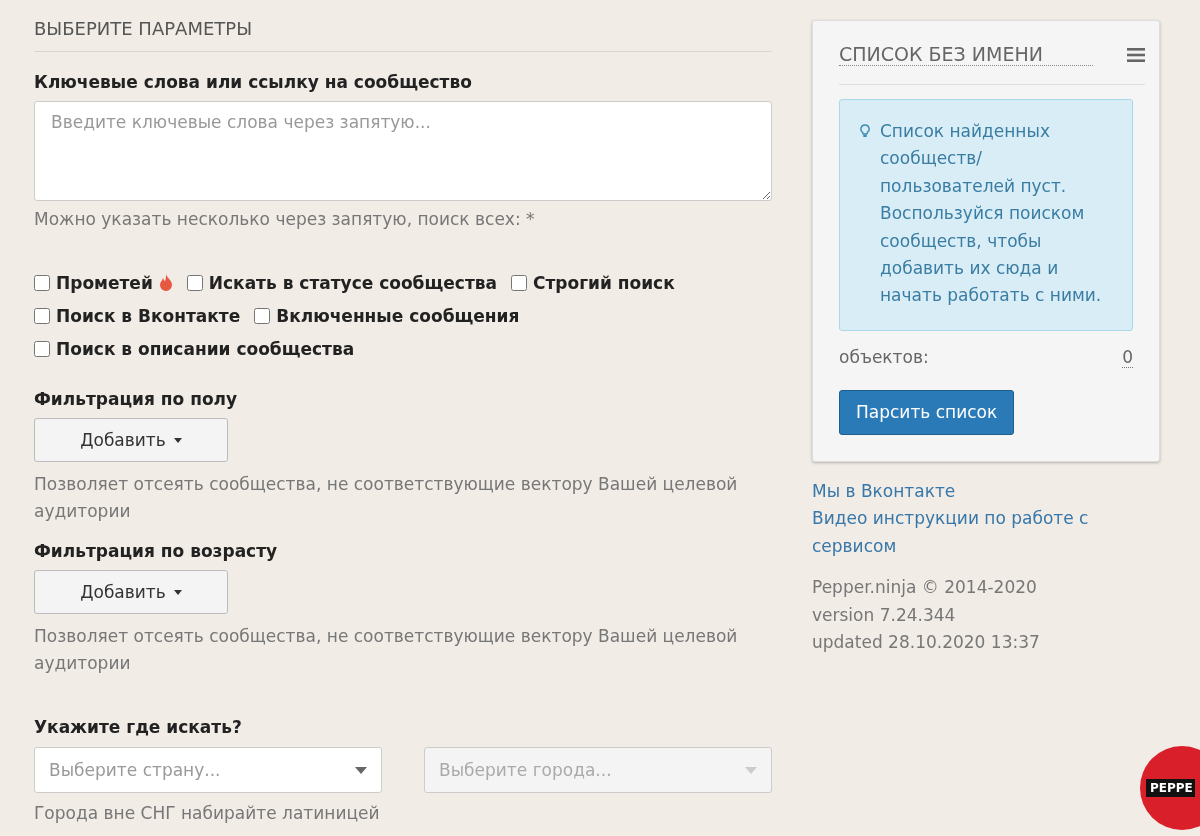 This screenshot has width=1200, height=836. I want to click on hint-text: Города вне СНГ набирайте латиницей, so click(207, 813).